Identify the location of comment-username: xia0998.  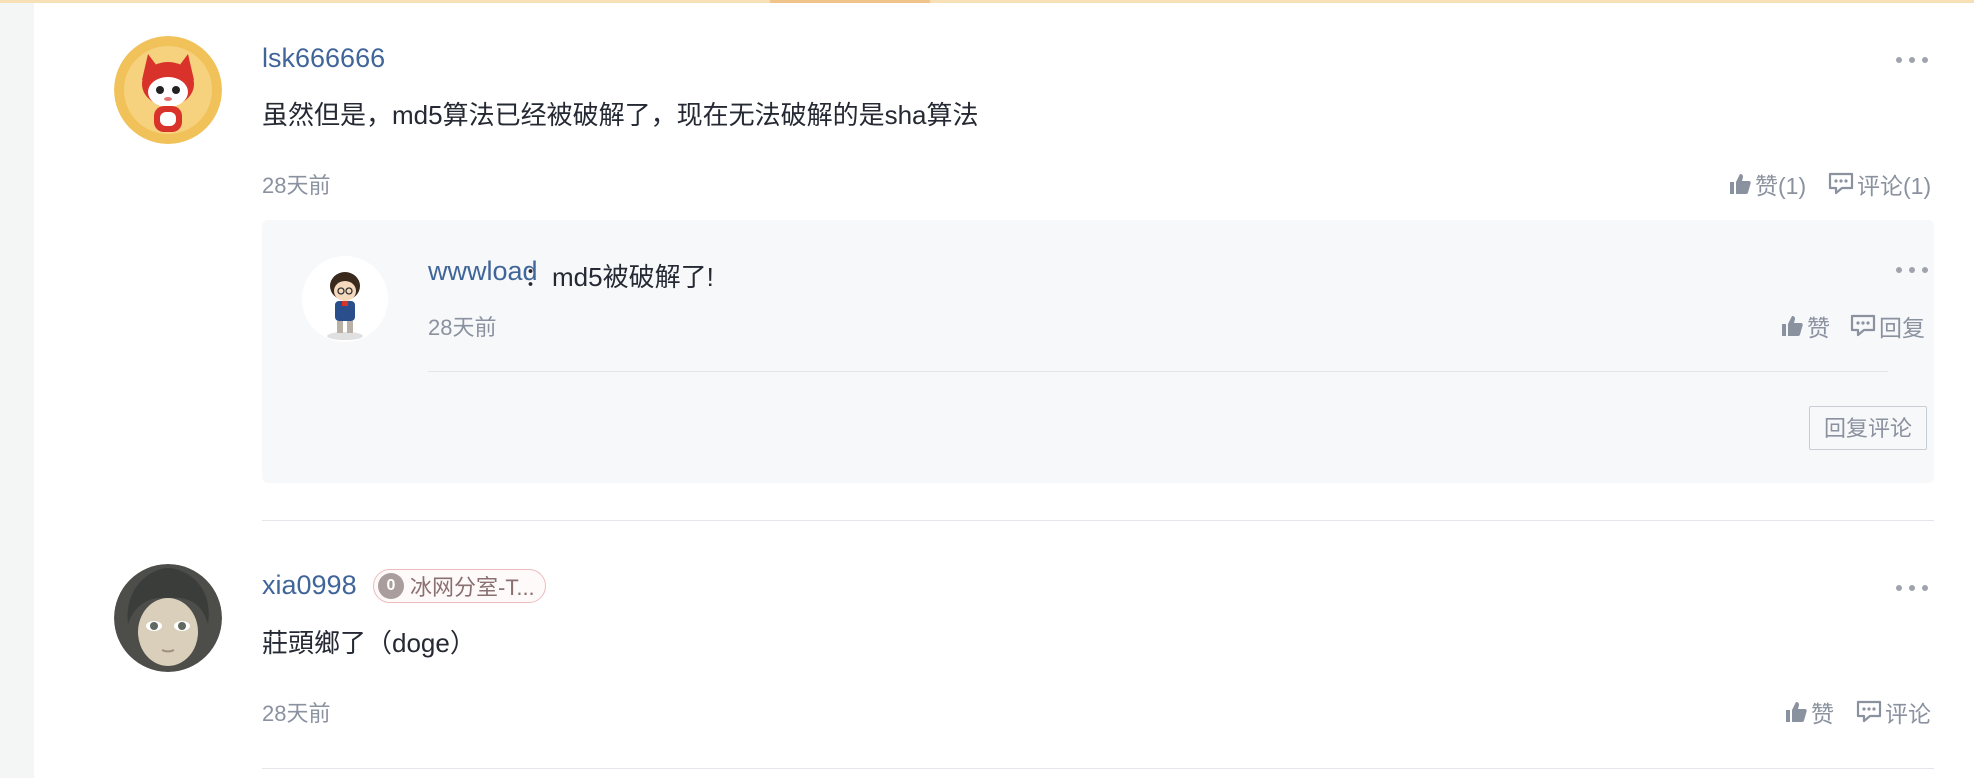
(309, 585).